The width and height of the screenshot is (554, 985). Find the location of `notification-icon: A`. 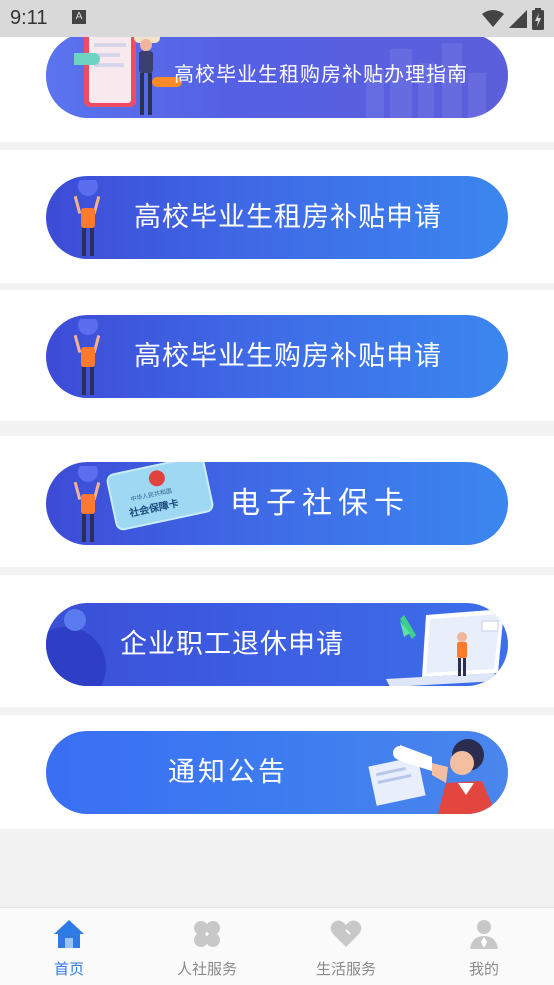

notification-icon: A is located at coordinates (79, 17).